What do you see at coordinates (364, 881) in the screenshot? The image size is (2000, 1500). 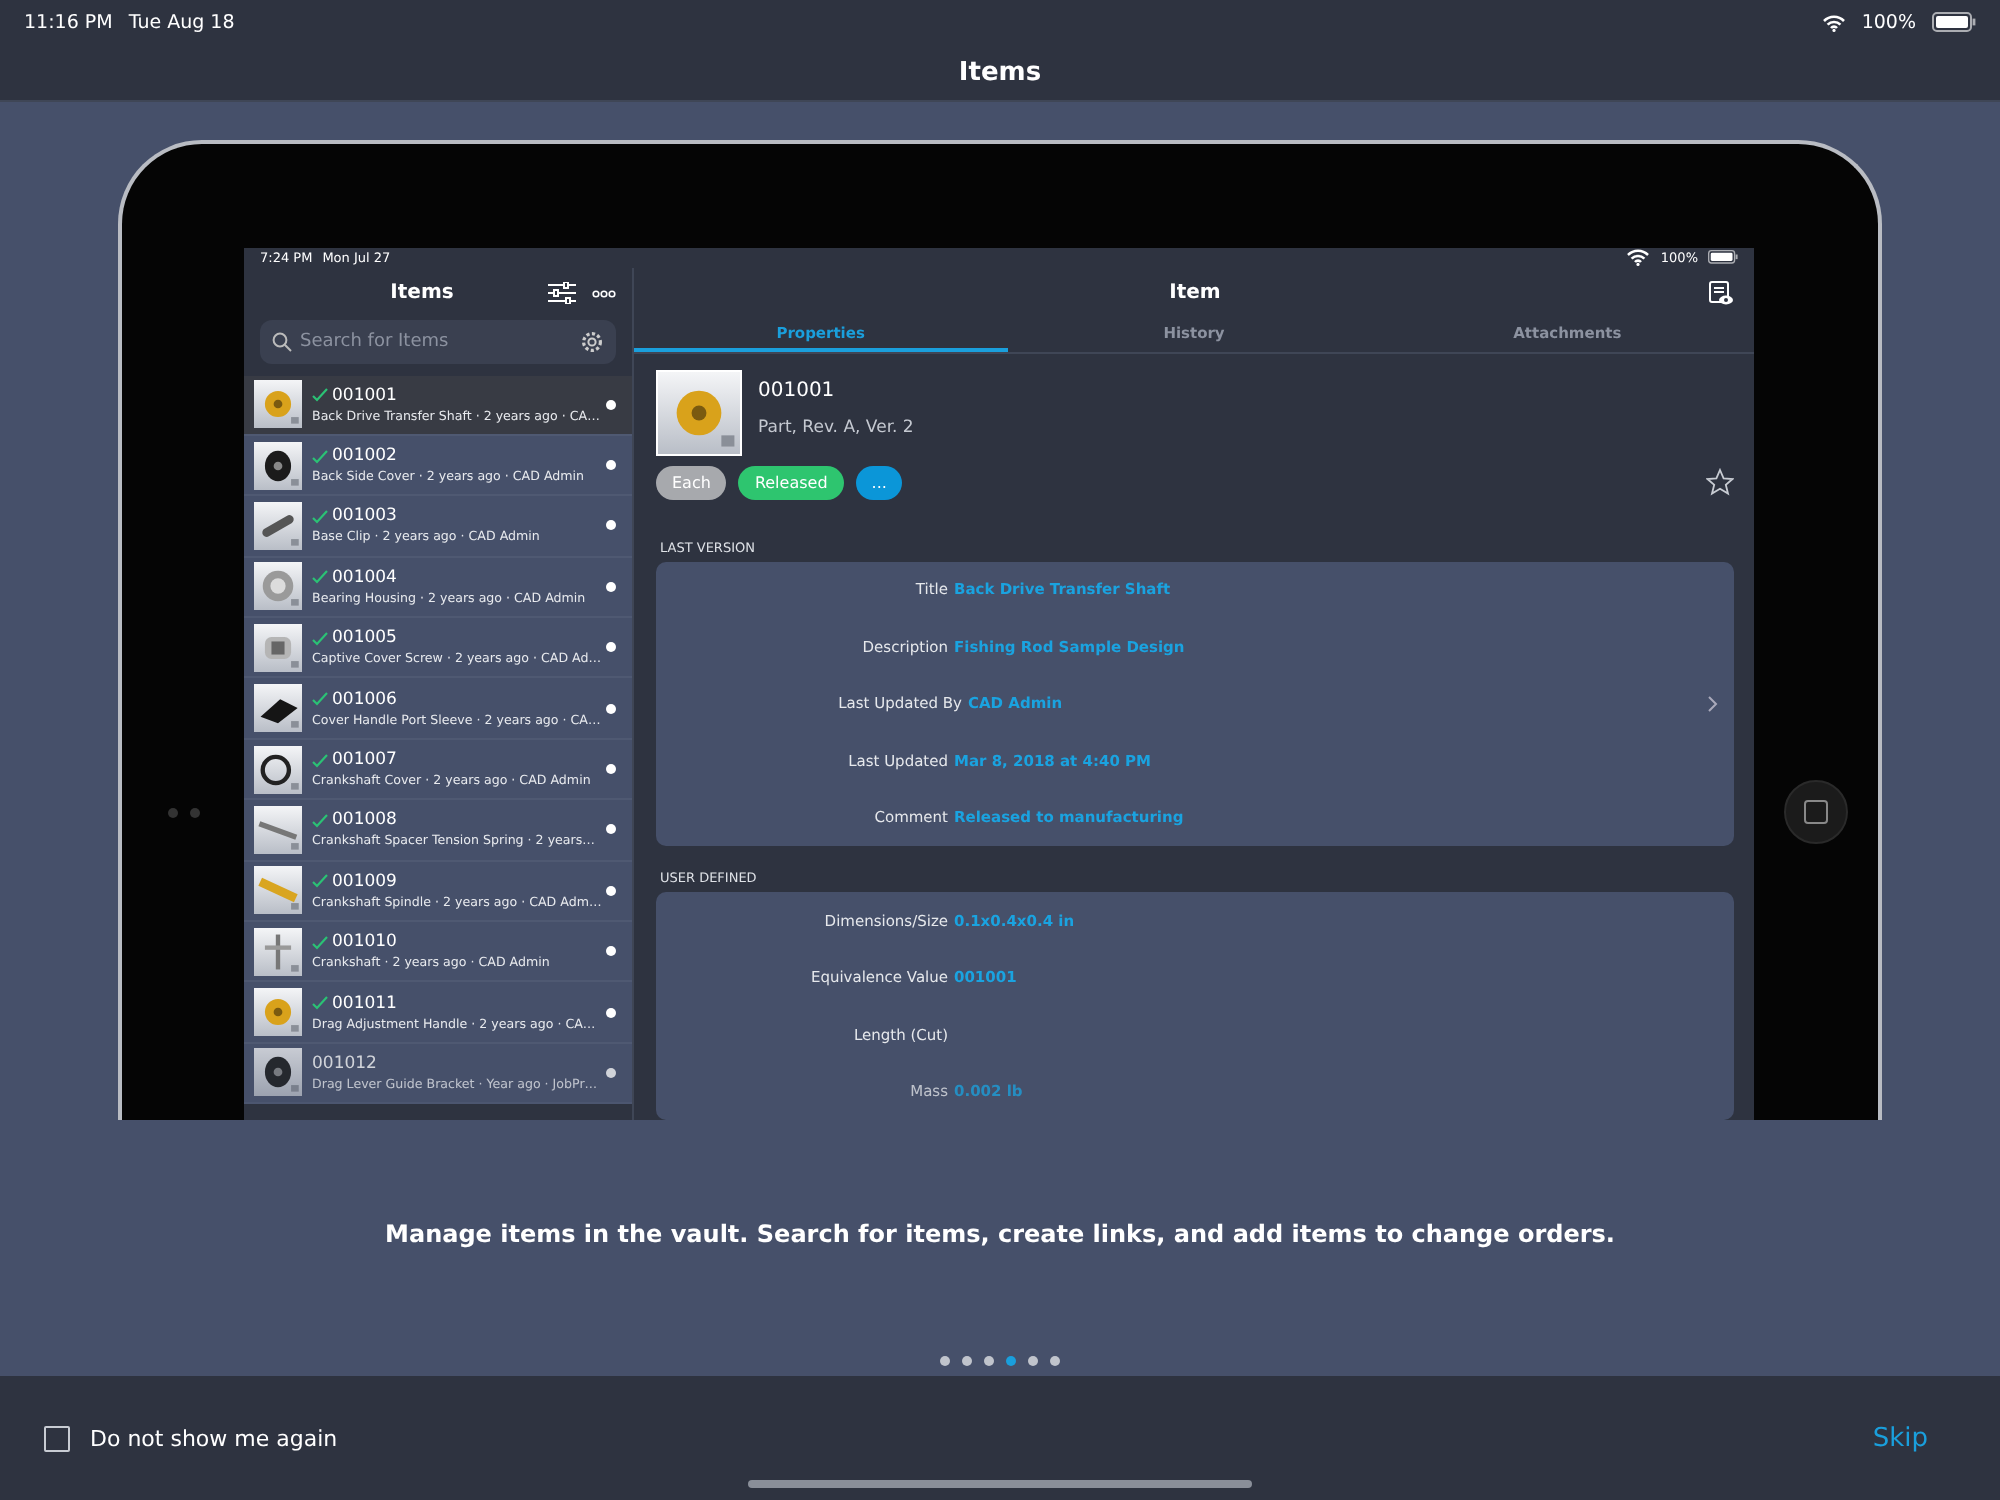 I see `item-number: 001009` at bounding box center [364, 881].